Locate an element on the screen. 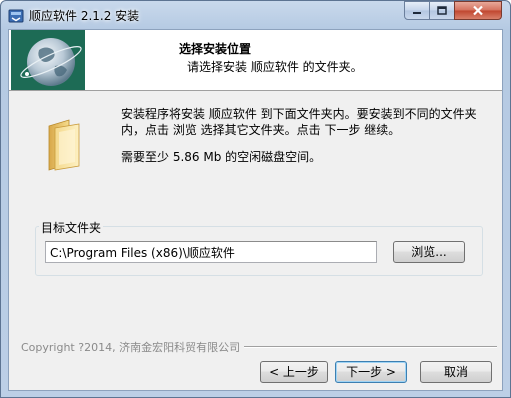 The height and width of the screenshot is (398, 511). minimize-button is located at coordinates (417, 10).